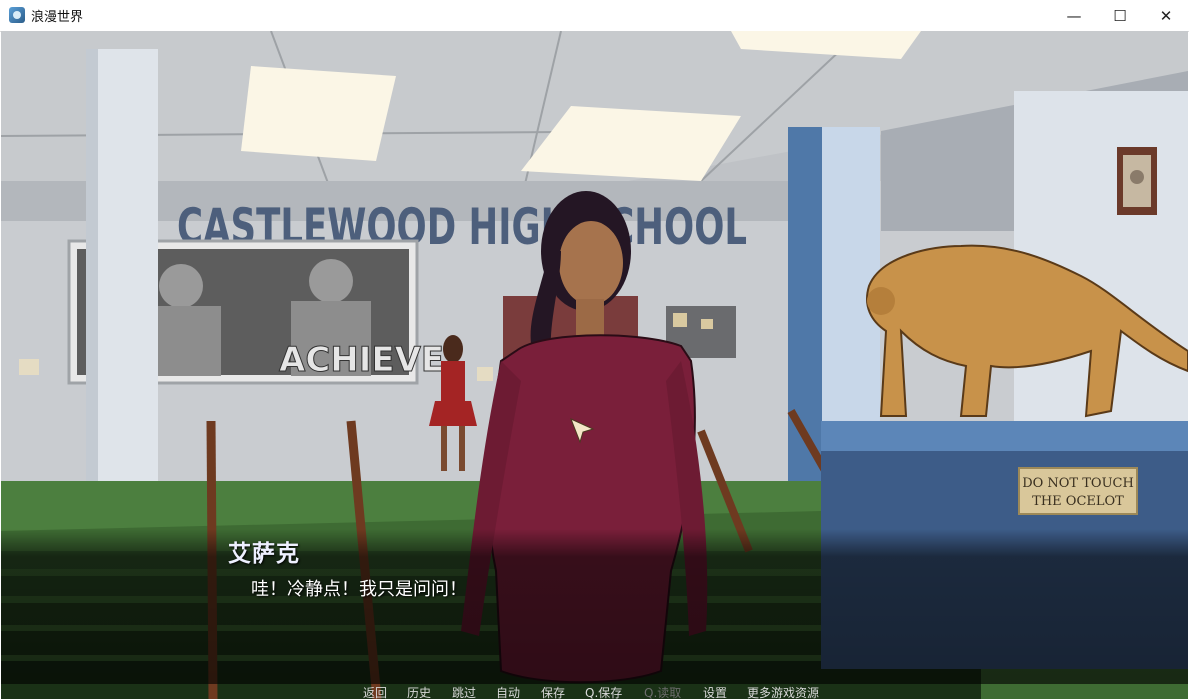 This screenshot has height=700, width=1189. I want to click on plaque-line2: THE OCELOT, so click(1078, 501).